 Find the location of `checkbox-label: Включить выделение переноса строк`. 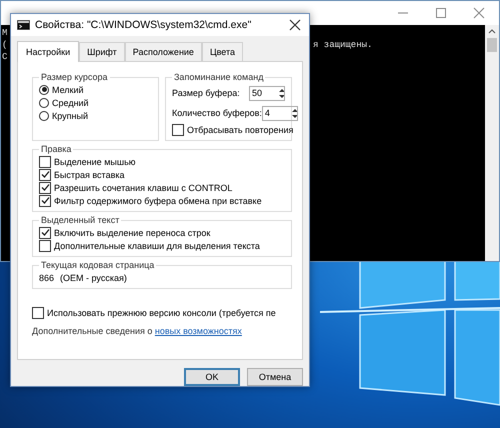

checkbox-label: Включить выделение переноса строк is located at coordinates (132, 233).